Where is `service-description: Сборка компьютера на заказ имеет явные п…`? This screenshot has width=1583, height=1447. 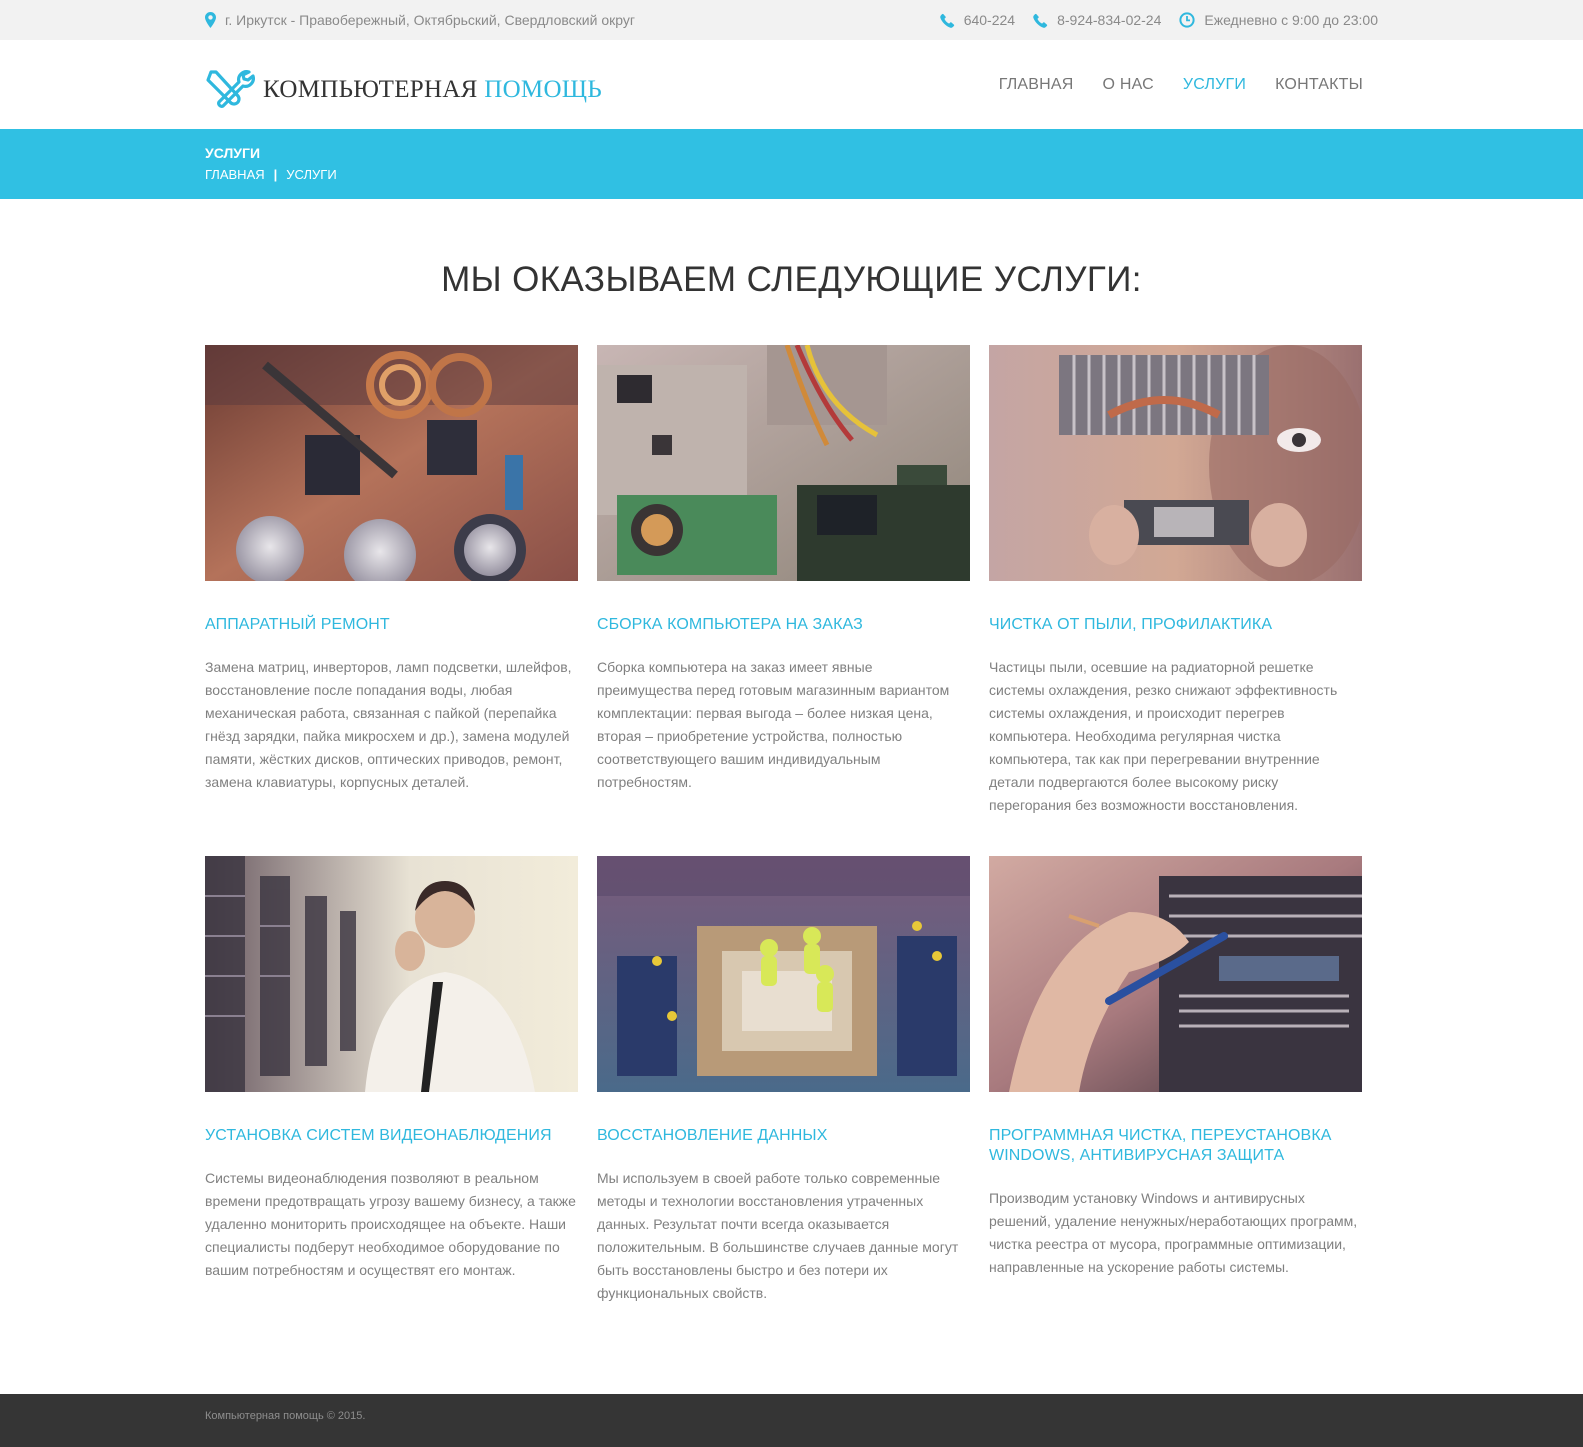 service-description: Сборка компьютера на заказ имеет явные п… is located at coordinates (773, 724).